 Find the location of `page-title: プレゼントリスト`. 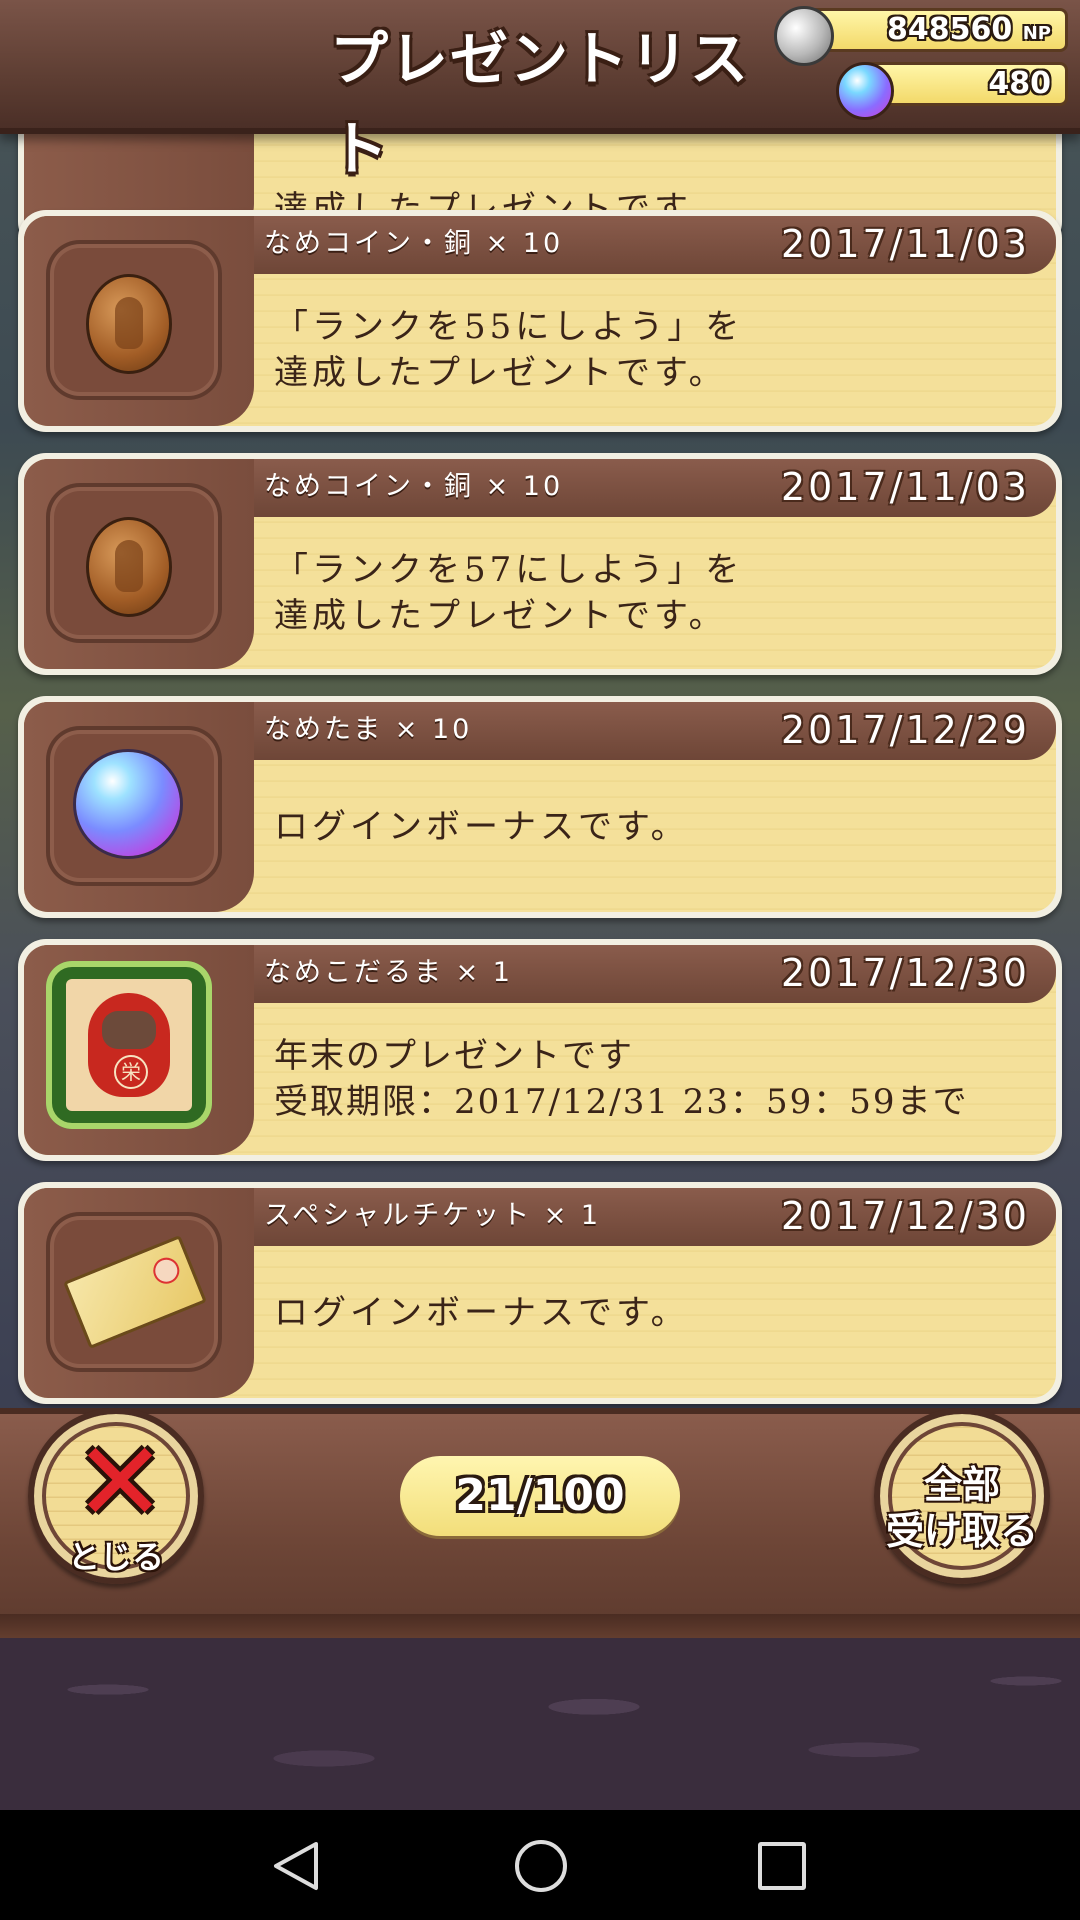

page-title: プレゼントリスト is located at coordinates (540, 104).